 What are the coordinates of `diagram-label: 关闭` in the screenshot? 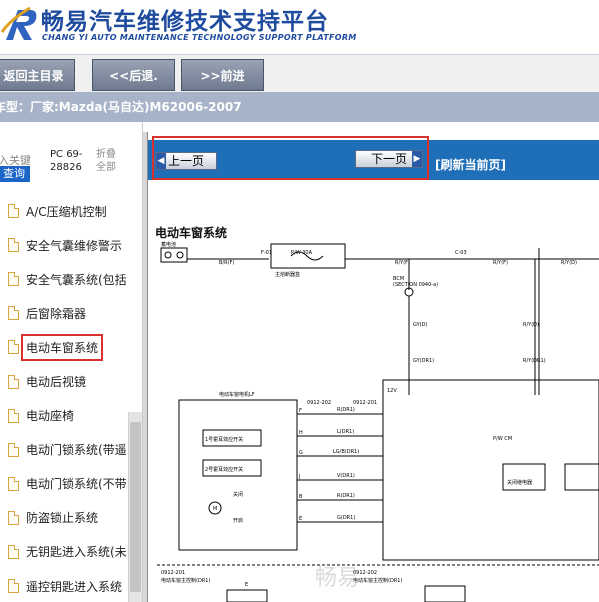 It's located at (238, 494).